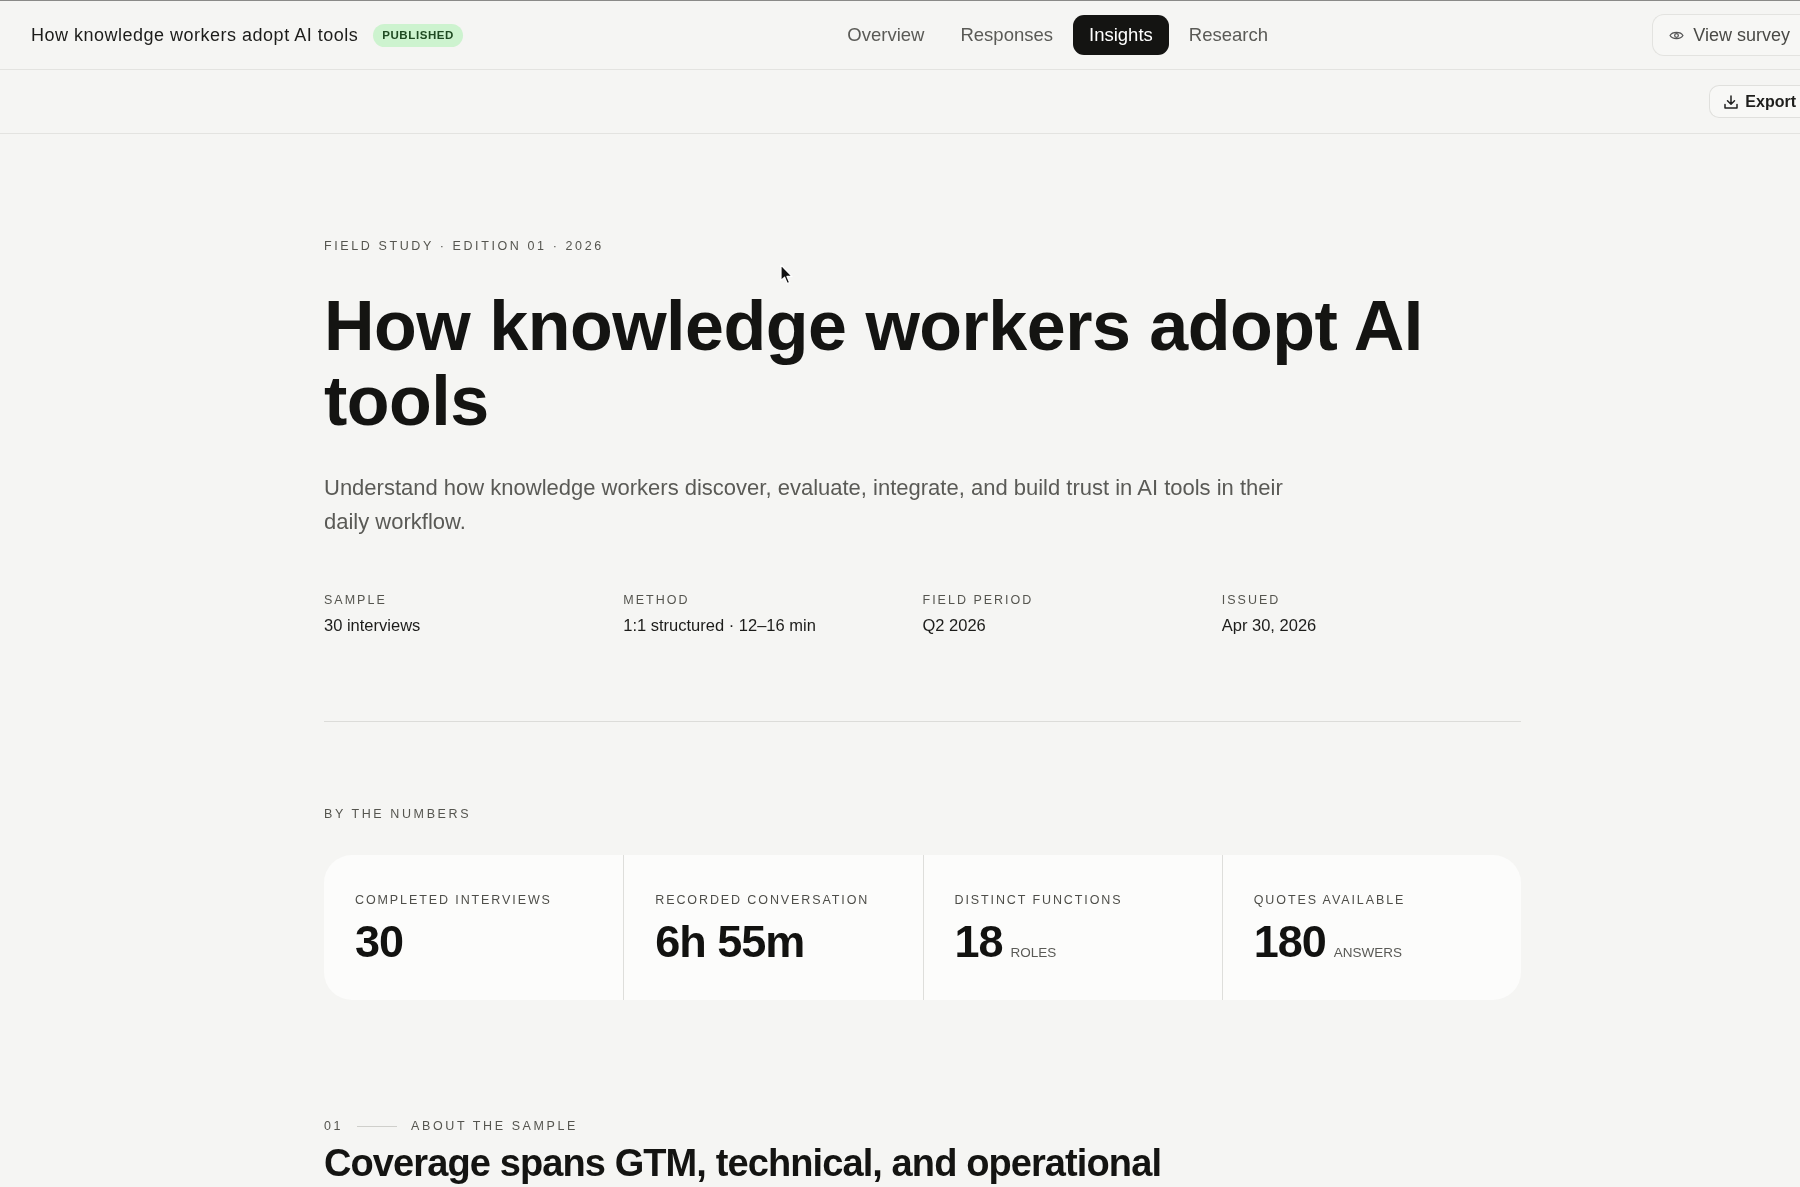  I want to click on stat-value: 180, so click(1289, 942).